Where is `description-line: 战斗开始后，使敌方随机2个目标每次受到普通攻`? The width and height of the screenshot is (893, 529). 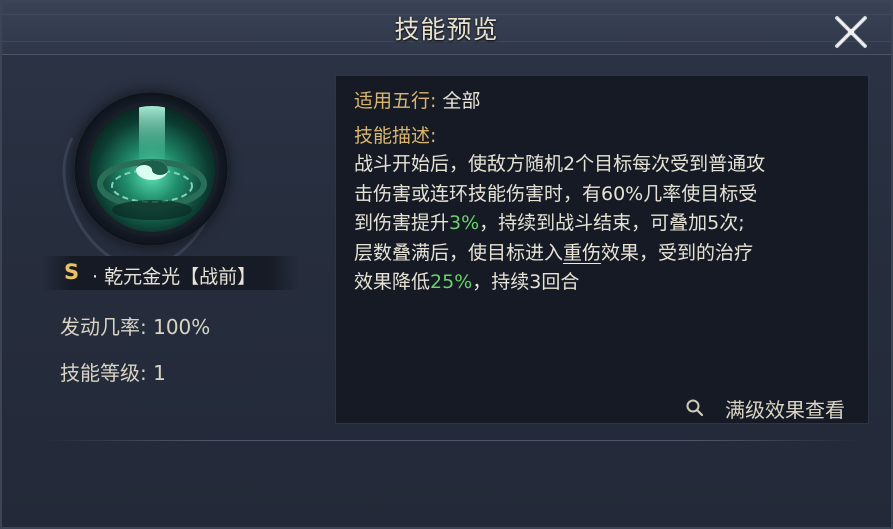
description-line: 战斗开始后，使敌方随机2个目标每次受到普通攻 is located at coordinates (609, 165).